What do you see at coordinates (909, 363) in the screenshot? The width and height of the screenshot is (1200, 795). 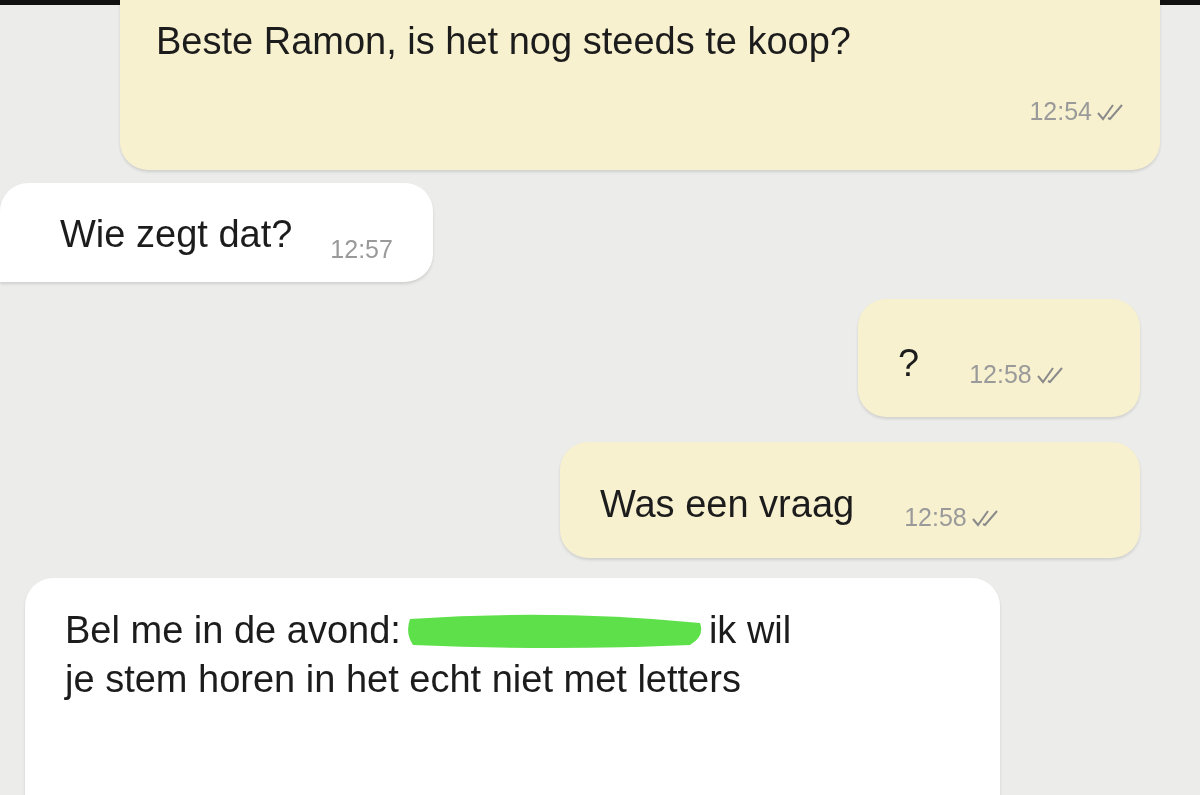 I see `message-text: ?` at bounding box center [909, 363].